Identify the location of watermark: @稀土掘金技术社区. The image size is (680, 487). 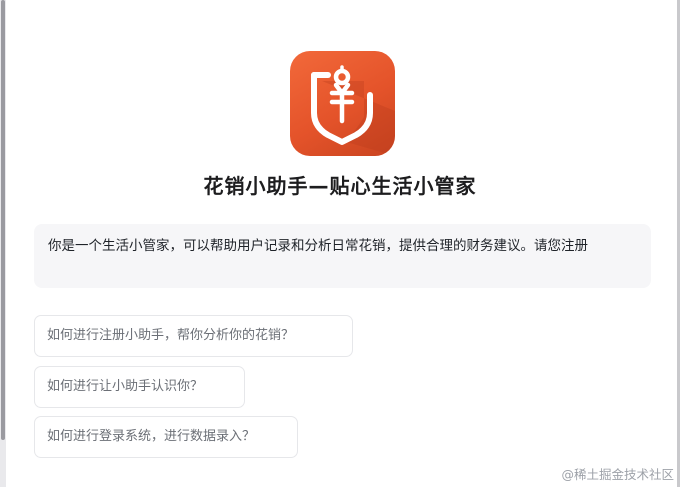
(617, 474).